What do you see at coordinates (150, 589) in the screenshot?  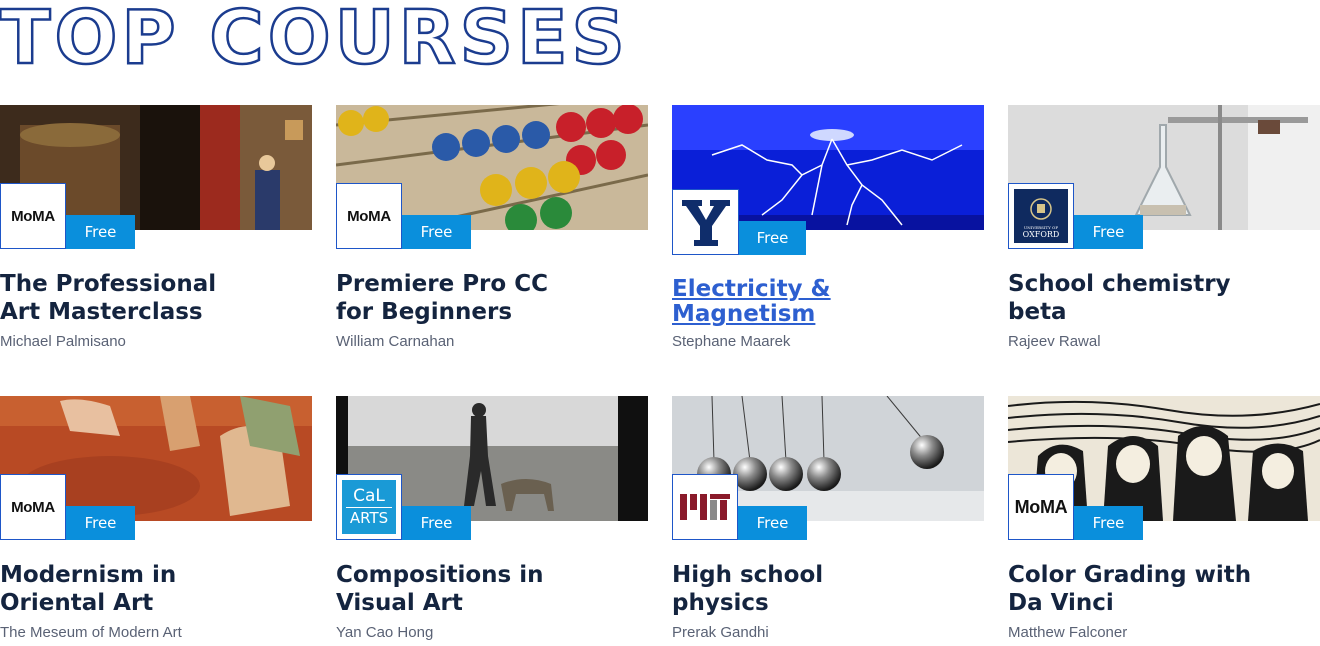 I see `course-title: Modernism in Oriental Art` at bounding box center [150, 589].